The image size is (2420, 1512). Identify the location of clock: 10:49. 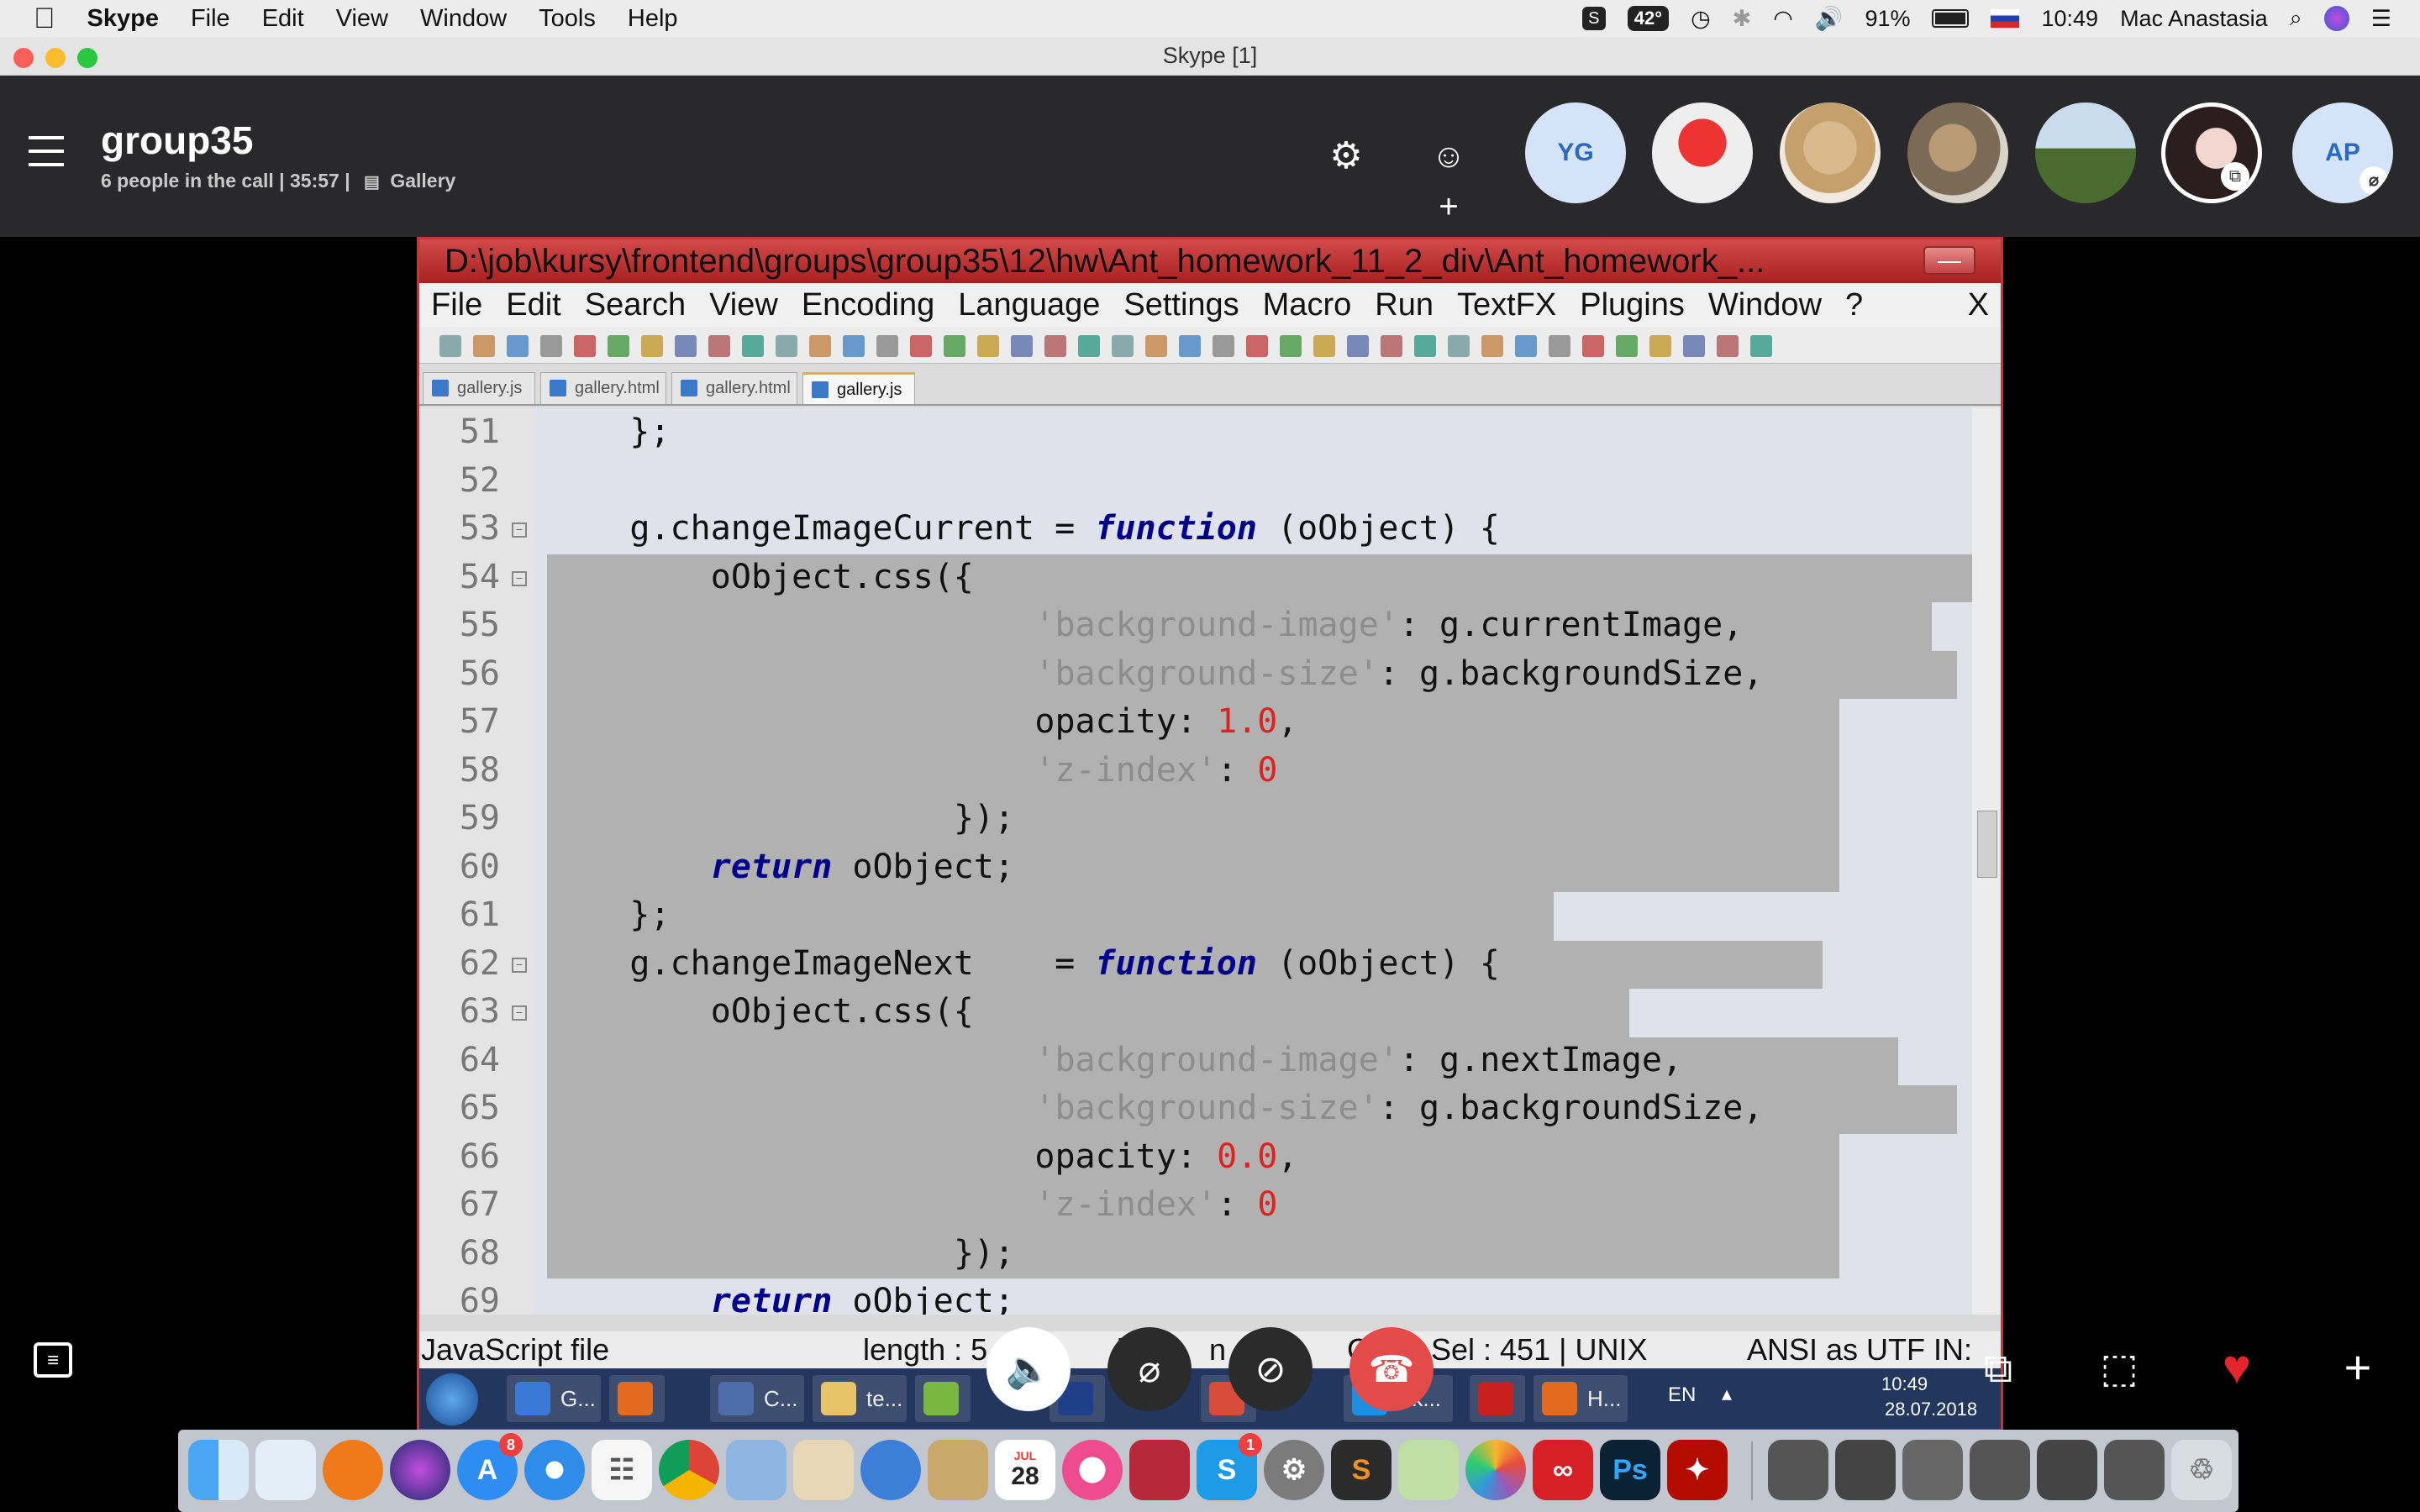
(2069, 19).